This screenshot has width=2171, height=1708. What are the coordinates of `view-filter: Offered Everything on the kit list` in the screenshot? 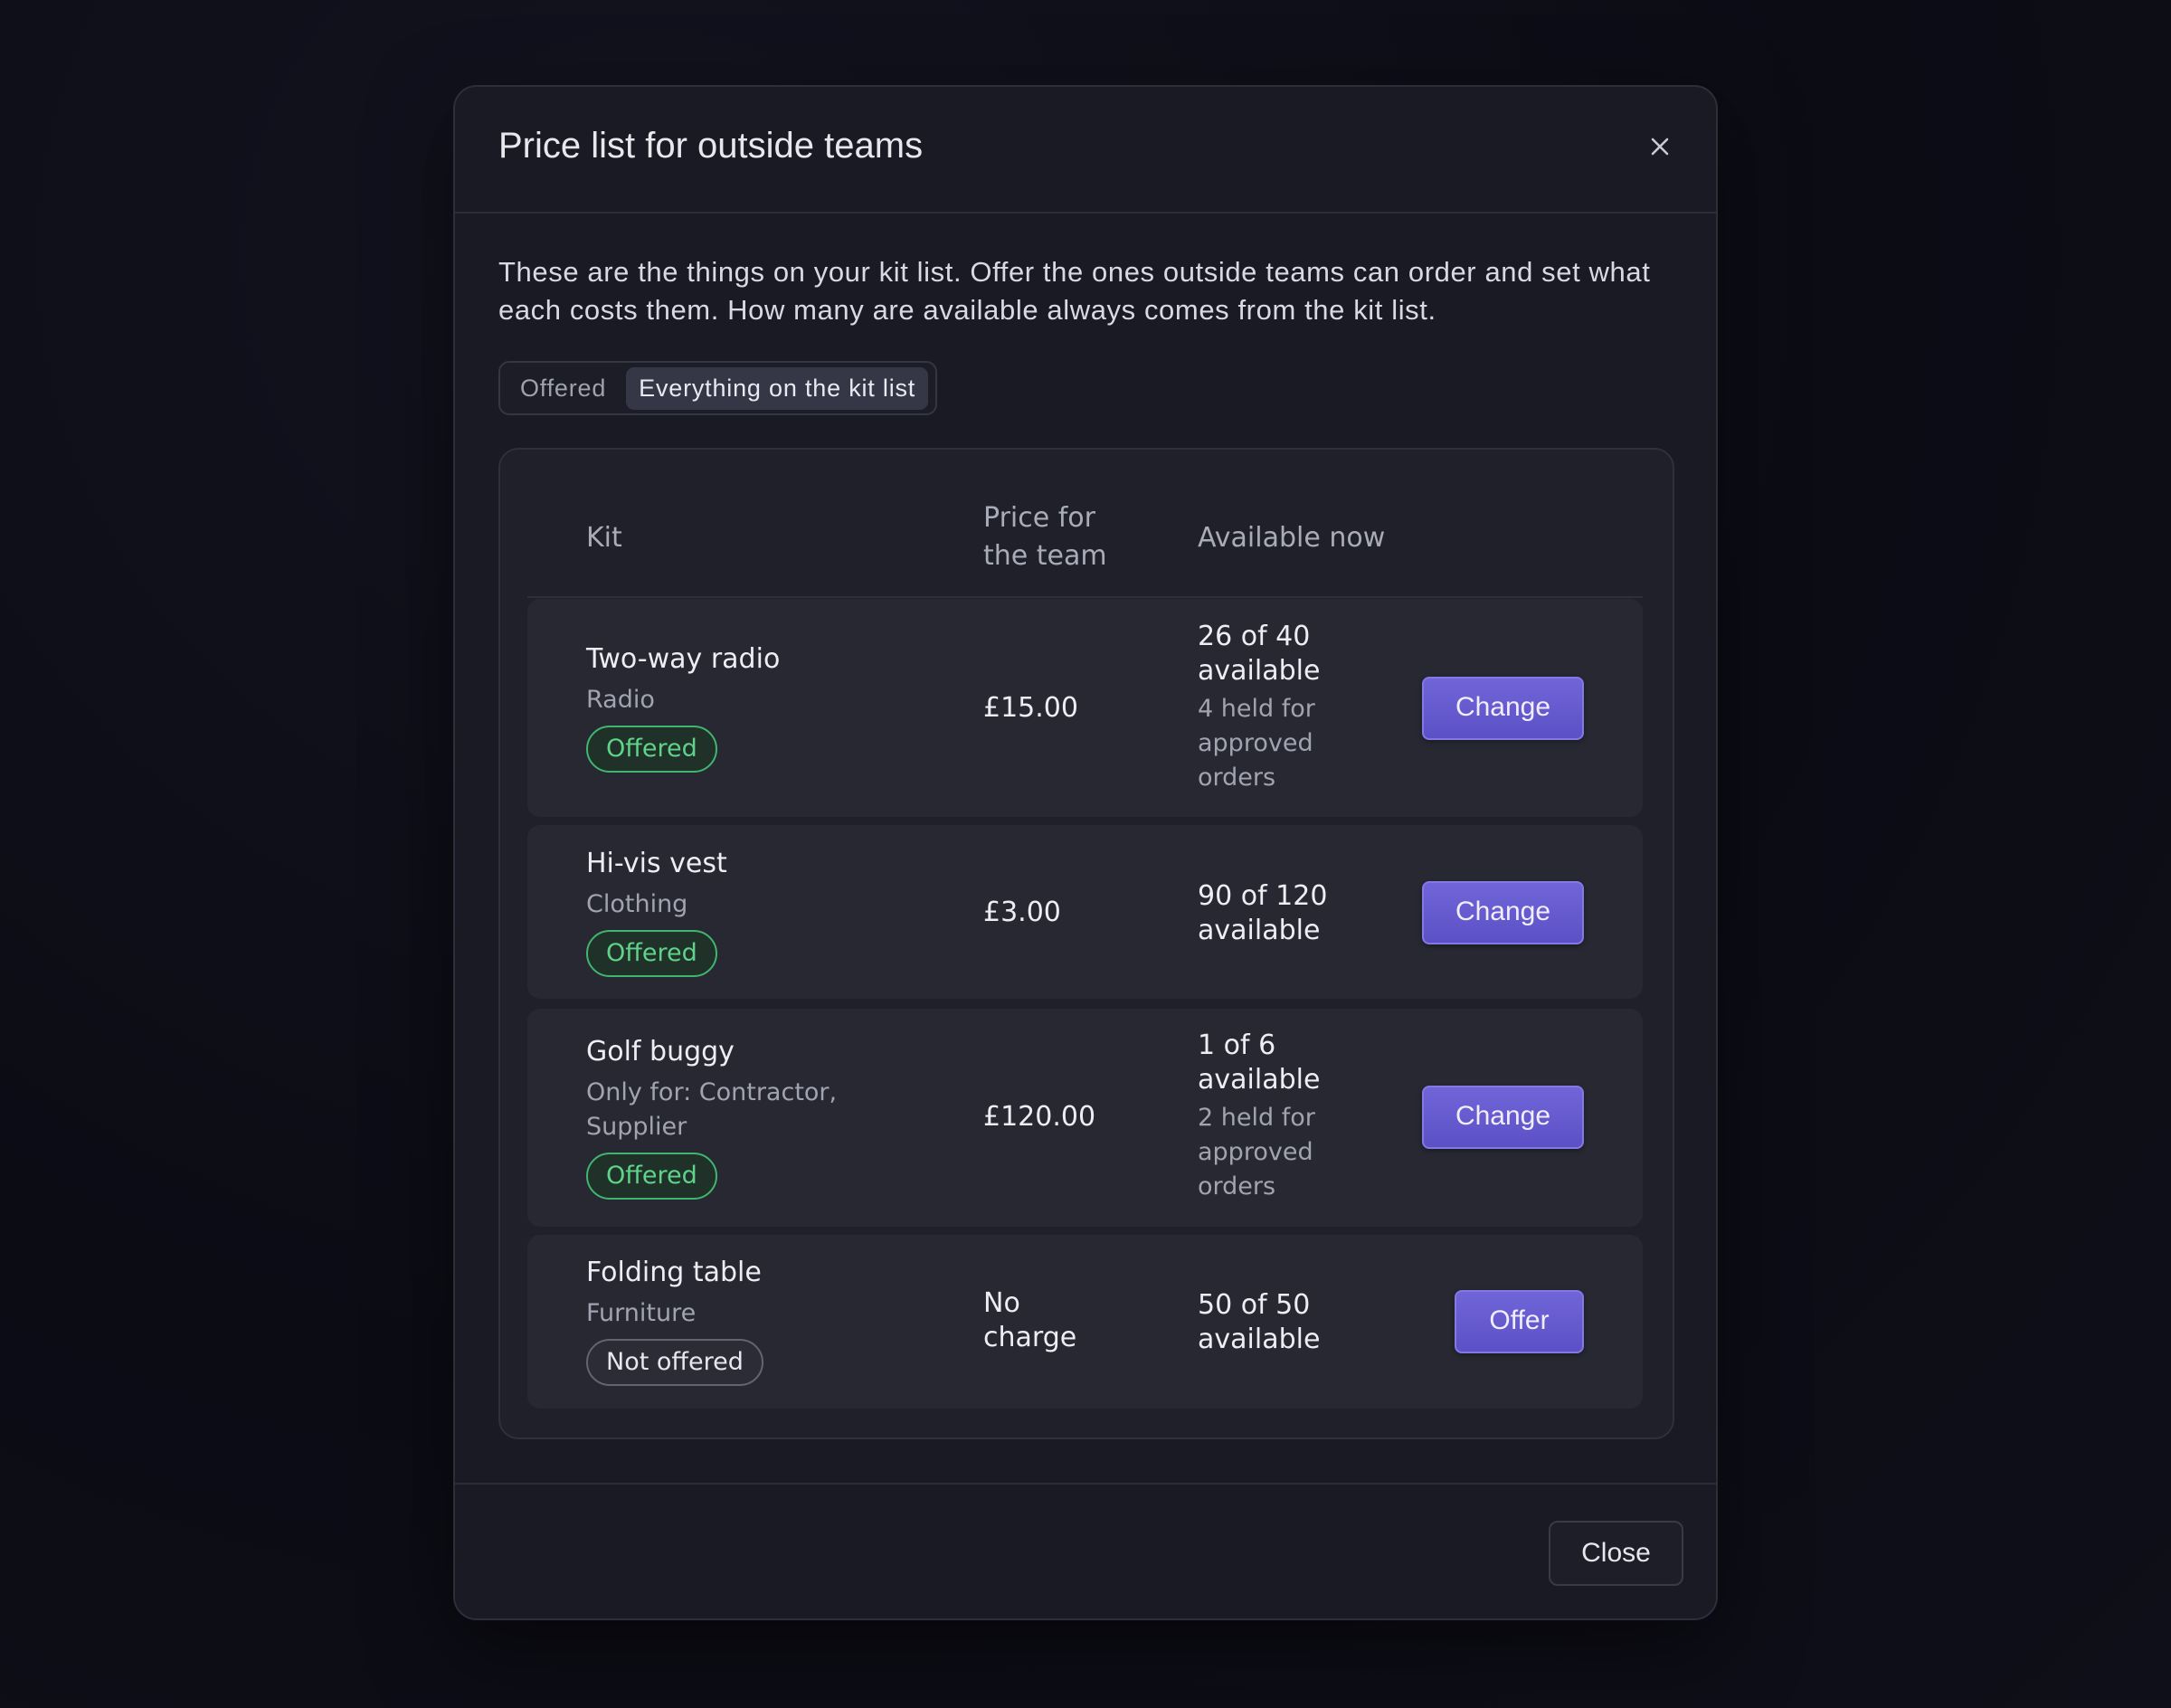 It's located at (718, 388).